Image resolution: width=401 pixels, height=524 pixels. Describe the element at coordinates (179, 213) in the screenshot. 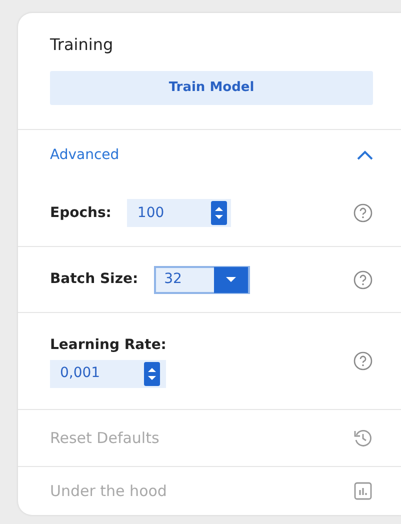

I see `number-field: 100` at that location.